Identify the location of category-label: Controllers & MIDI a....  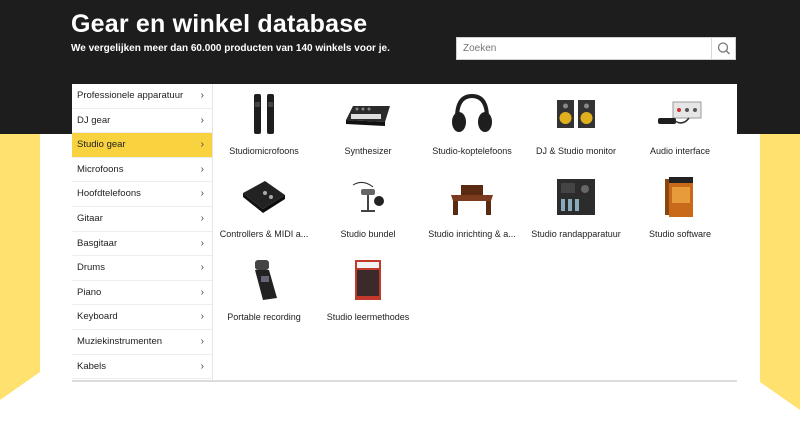
(264, 234).